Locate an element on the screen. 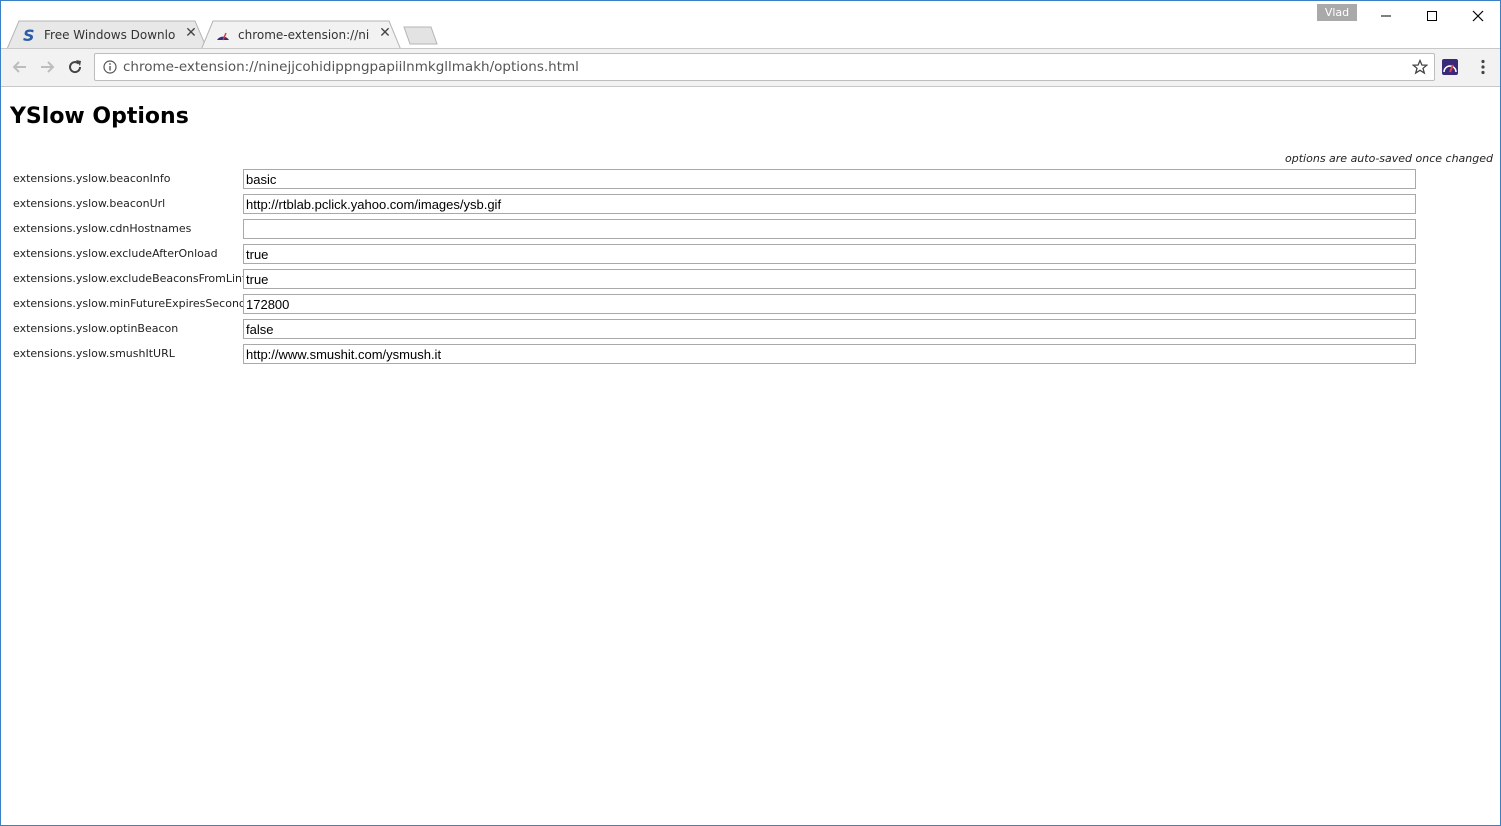  option-label: extensions.yslow.excludeAfterOnload is located at coordinates (115, 253).